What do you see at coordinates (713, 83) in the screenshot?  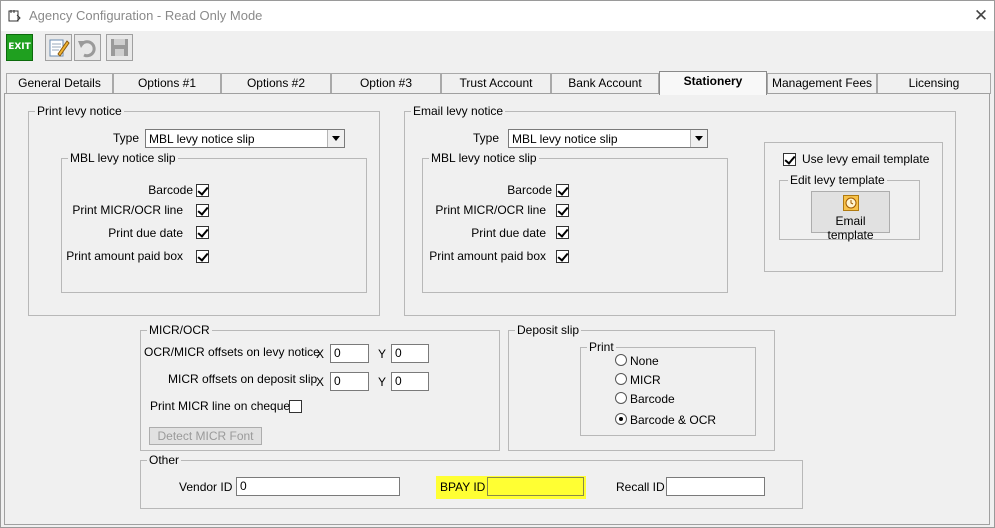 I see `tab-stationery: Stationery` at bounding box center [713, 83].